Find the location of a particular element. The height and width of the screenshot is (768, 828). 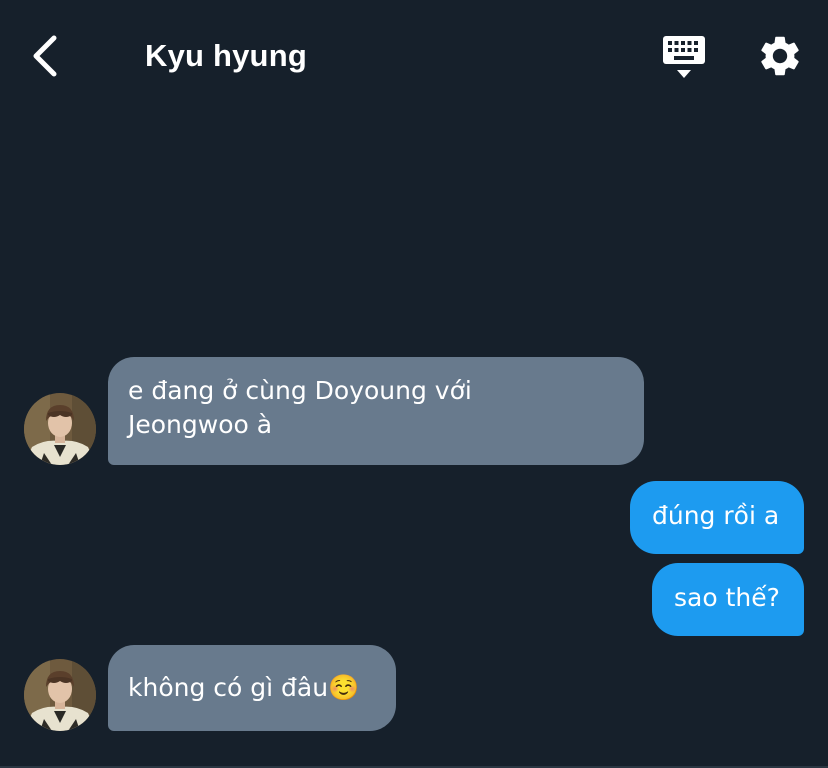

chat-header: Kyu hyung is located at coordinates (414, 56).